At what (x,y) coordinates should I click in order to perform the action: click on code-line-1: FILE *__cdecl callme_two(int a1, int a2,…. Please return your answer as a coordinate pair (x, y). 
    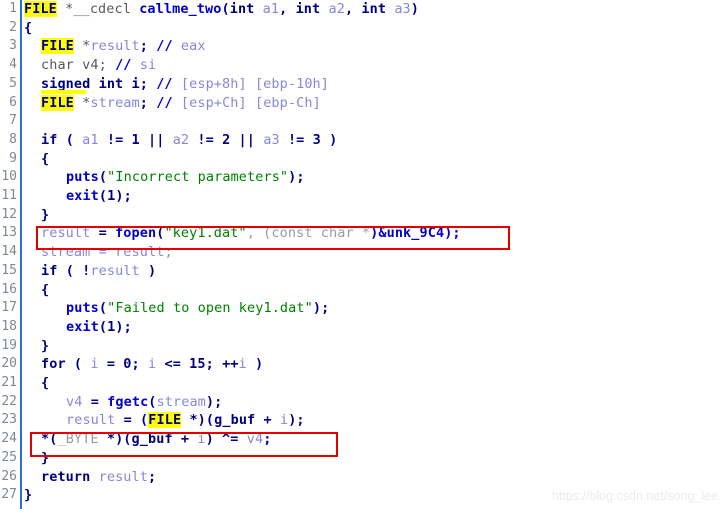
    Looking at the image, I should click on (221, 9).